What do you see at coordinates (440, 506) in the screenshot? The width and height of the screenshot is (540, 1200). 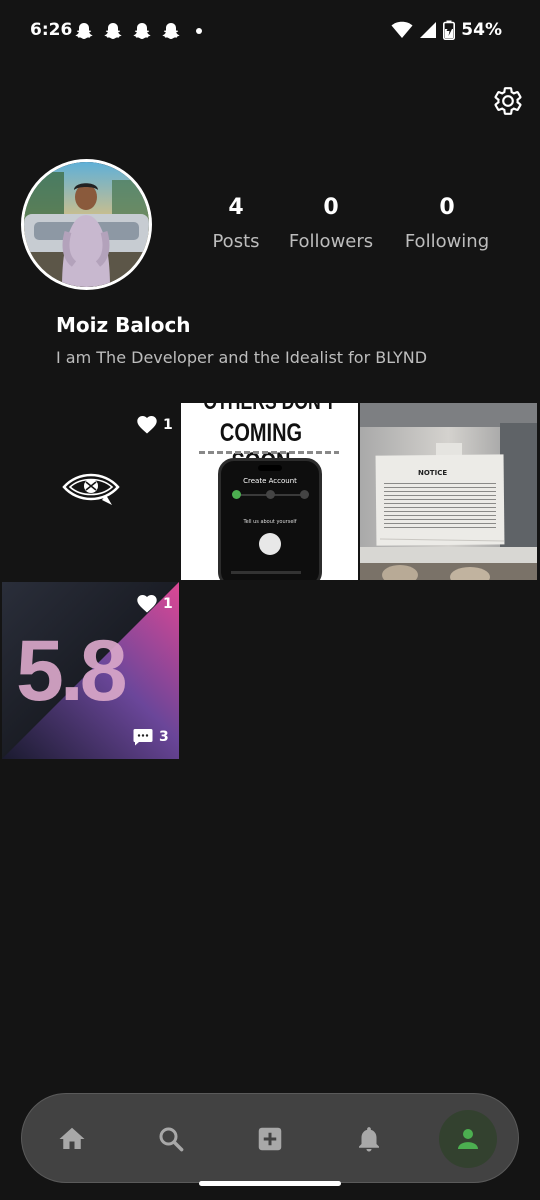 I see `notice-text-lines` at bounding box center [440, 506].